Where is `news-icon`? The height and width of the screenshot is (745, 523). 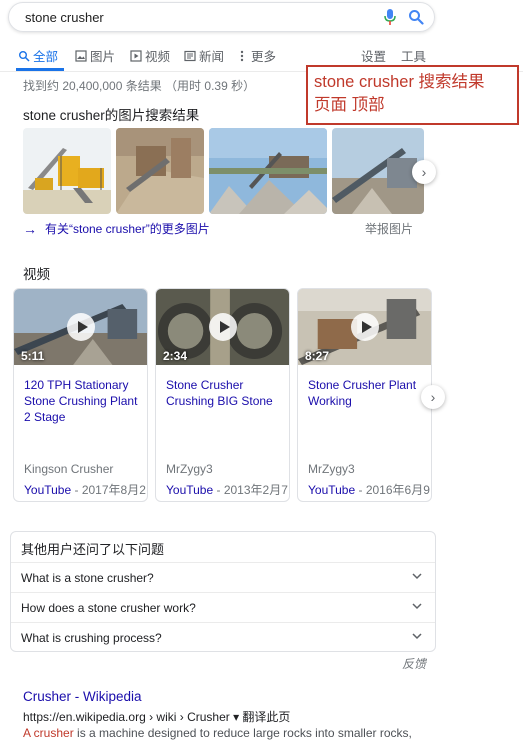 news-icon is located at coordinates (190, 55).